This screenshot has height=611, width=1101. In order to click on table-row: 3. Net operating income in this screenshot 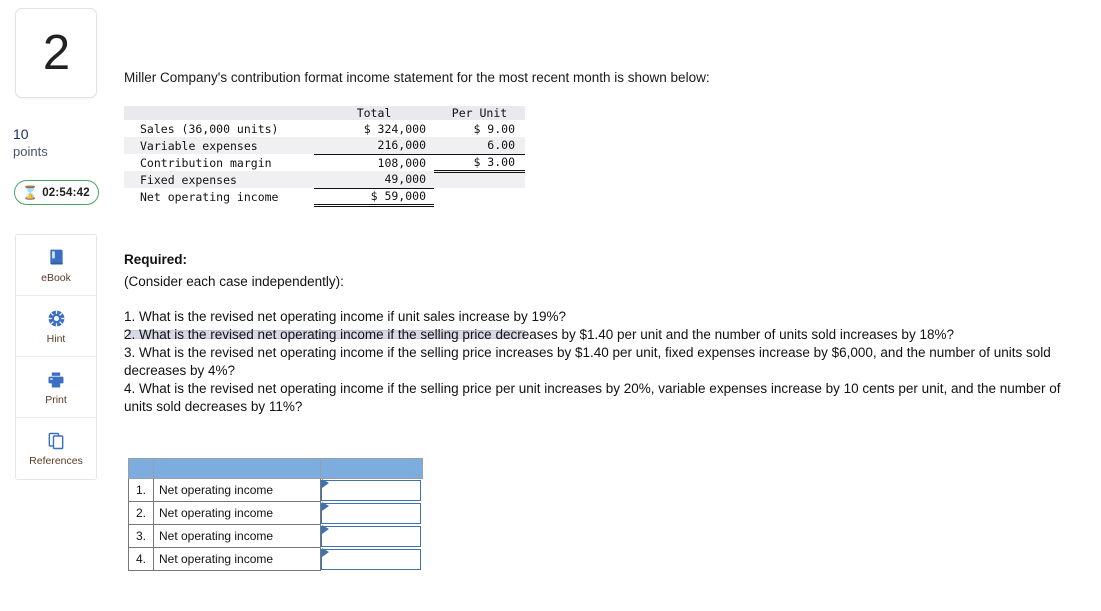, I will do `click(275, 536)`.